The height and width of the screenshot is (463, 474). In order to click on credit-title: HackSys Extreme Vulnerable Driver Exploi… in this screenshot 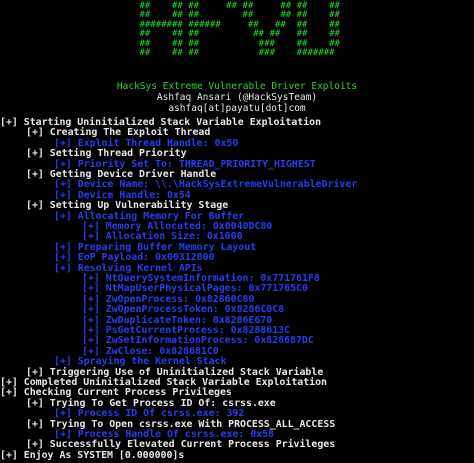, I will do `click(237, 86)`.